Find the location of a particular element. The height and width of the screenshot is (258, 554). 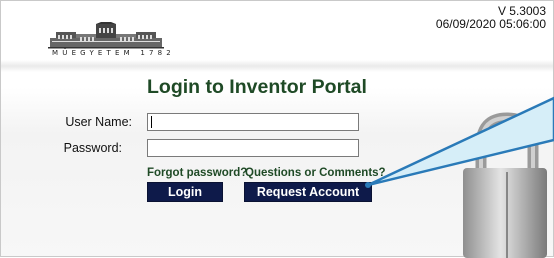

questions-link: Questions or Comments? is located at coordinates (315, 173).